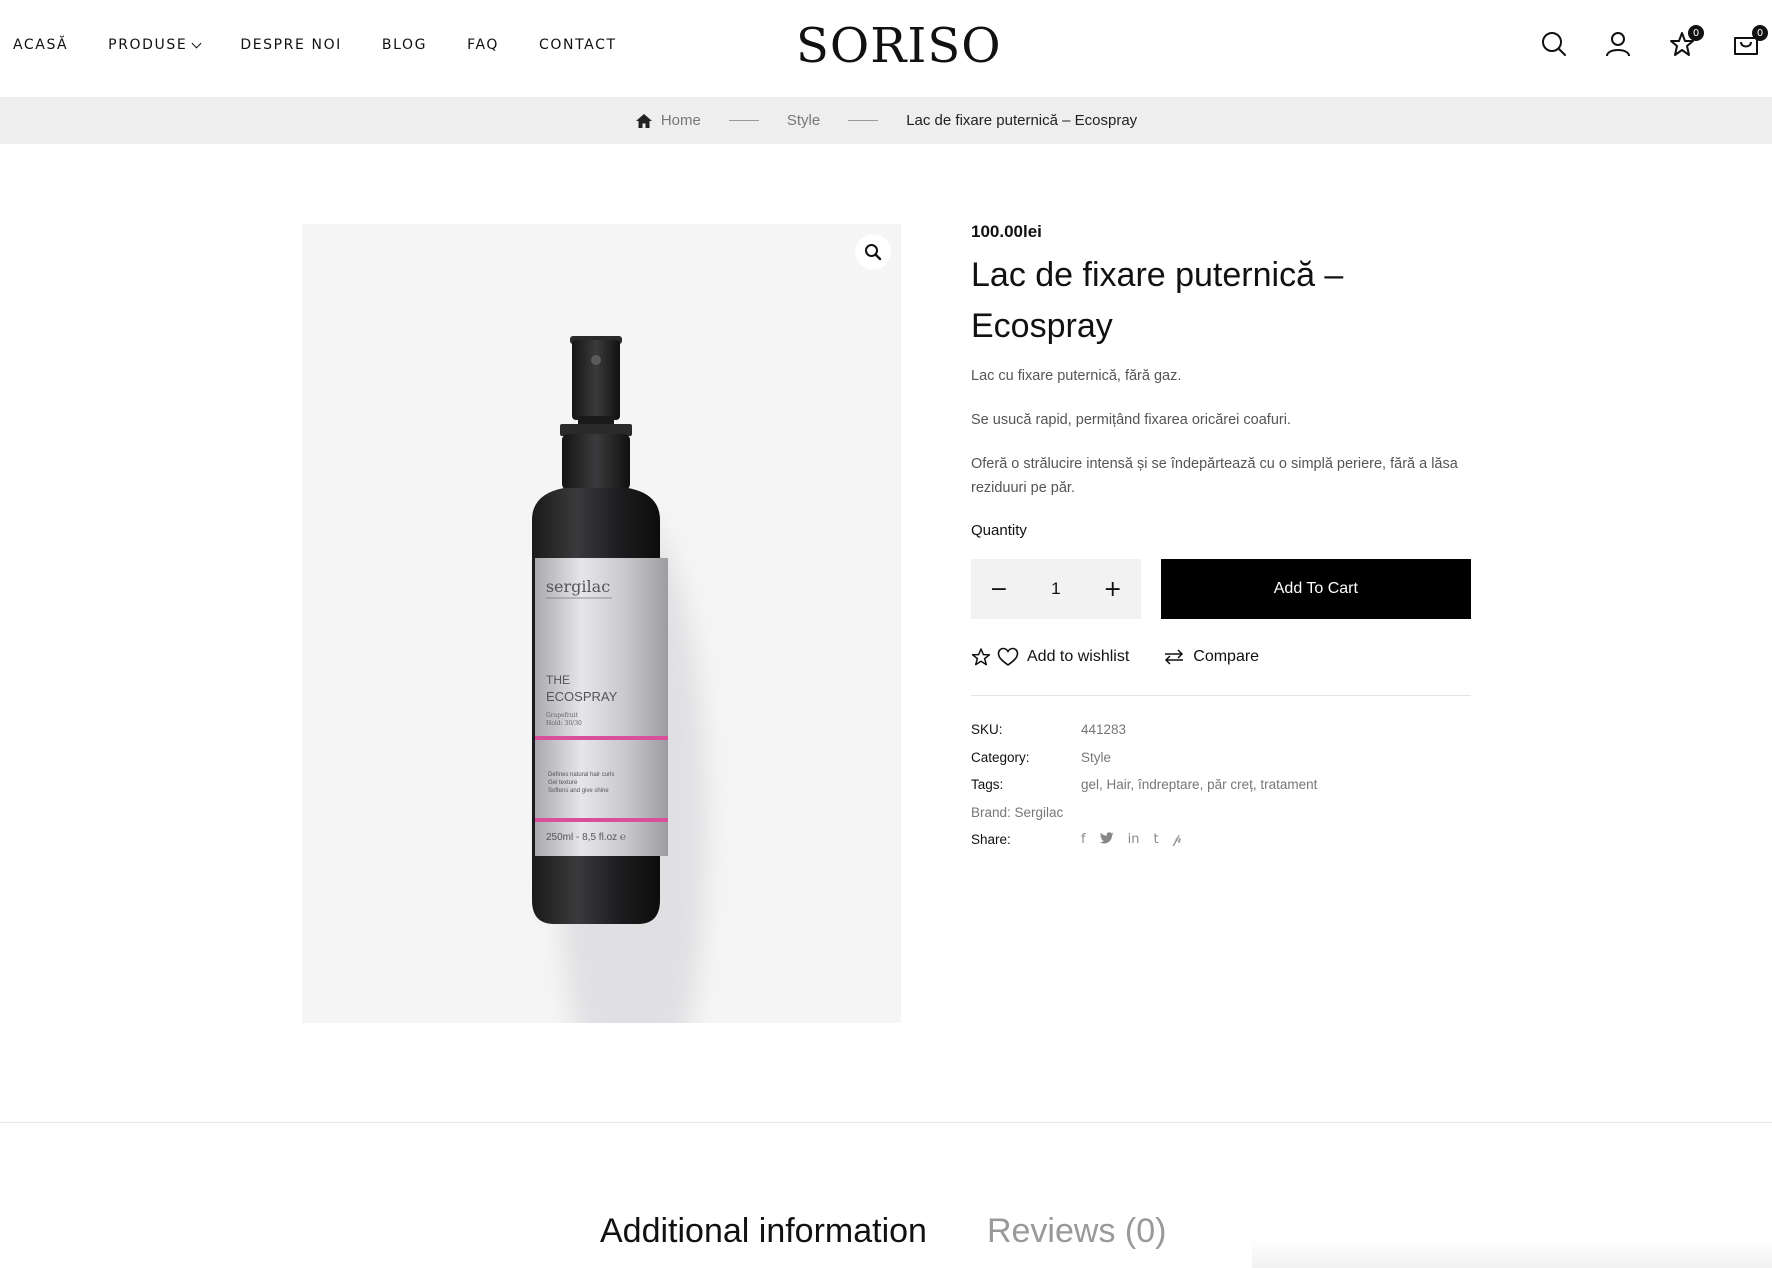 The height and width of the screenshot is (1268, 1772). I want to click on nav-despre-noi: DESPRE NOI, so click(291, 45).